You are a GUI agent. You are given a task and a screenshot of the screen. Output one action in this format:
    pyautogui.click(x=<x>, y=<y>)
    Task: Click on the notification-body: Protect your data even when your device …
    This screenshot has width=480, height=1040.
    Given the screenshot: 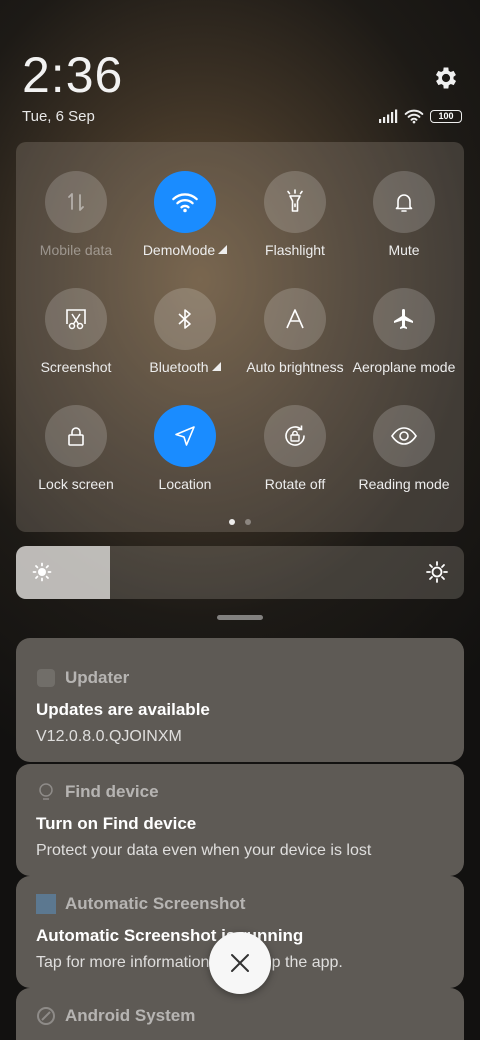 What is the action you would take?
    pyautogui.click(x=204, y=850)
    